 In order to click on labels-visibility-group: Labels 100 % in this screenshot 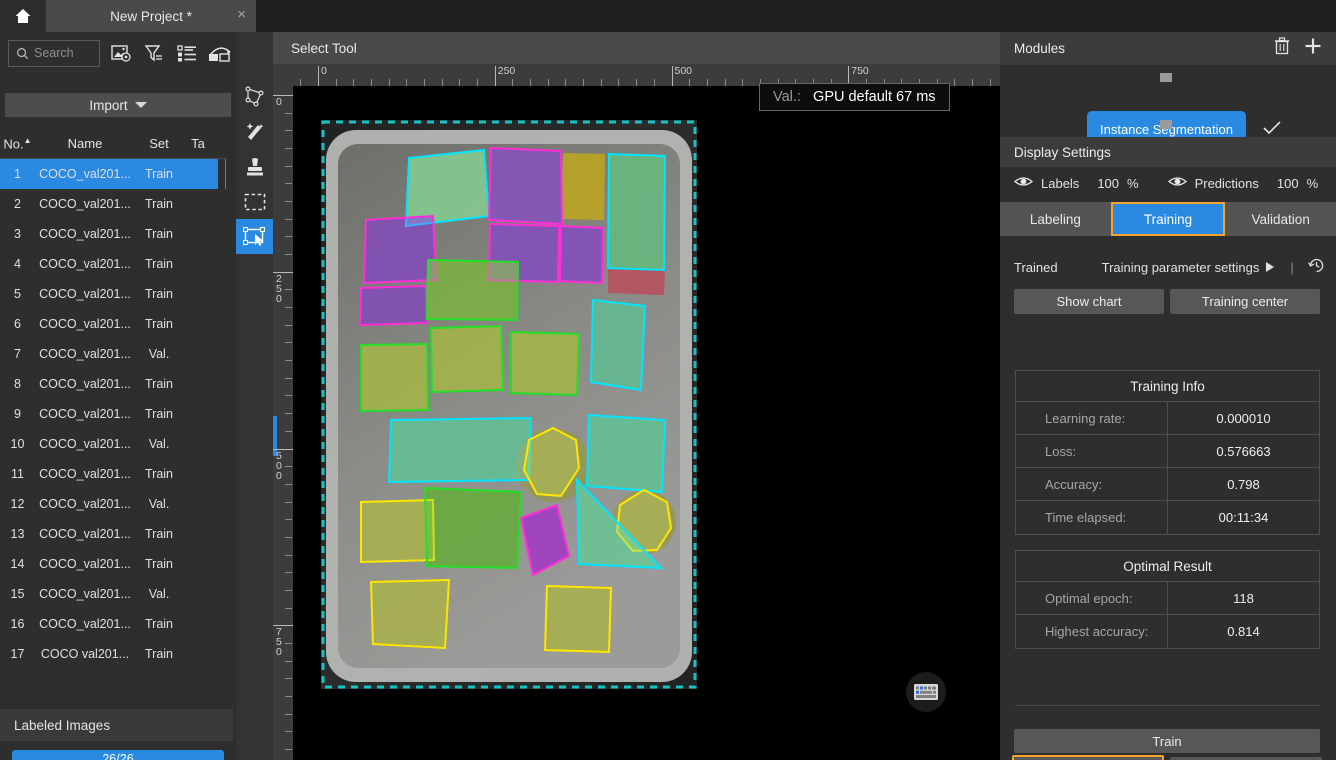, I will do `click(1076, 183)`.